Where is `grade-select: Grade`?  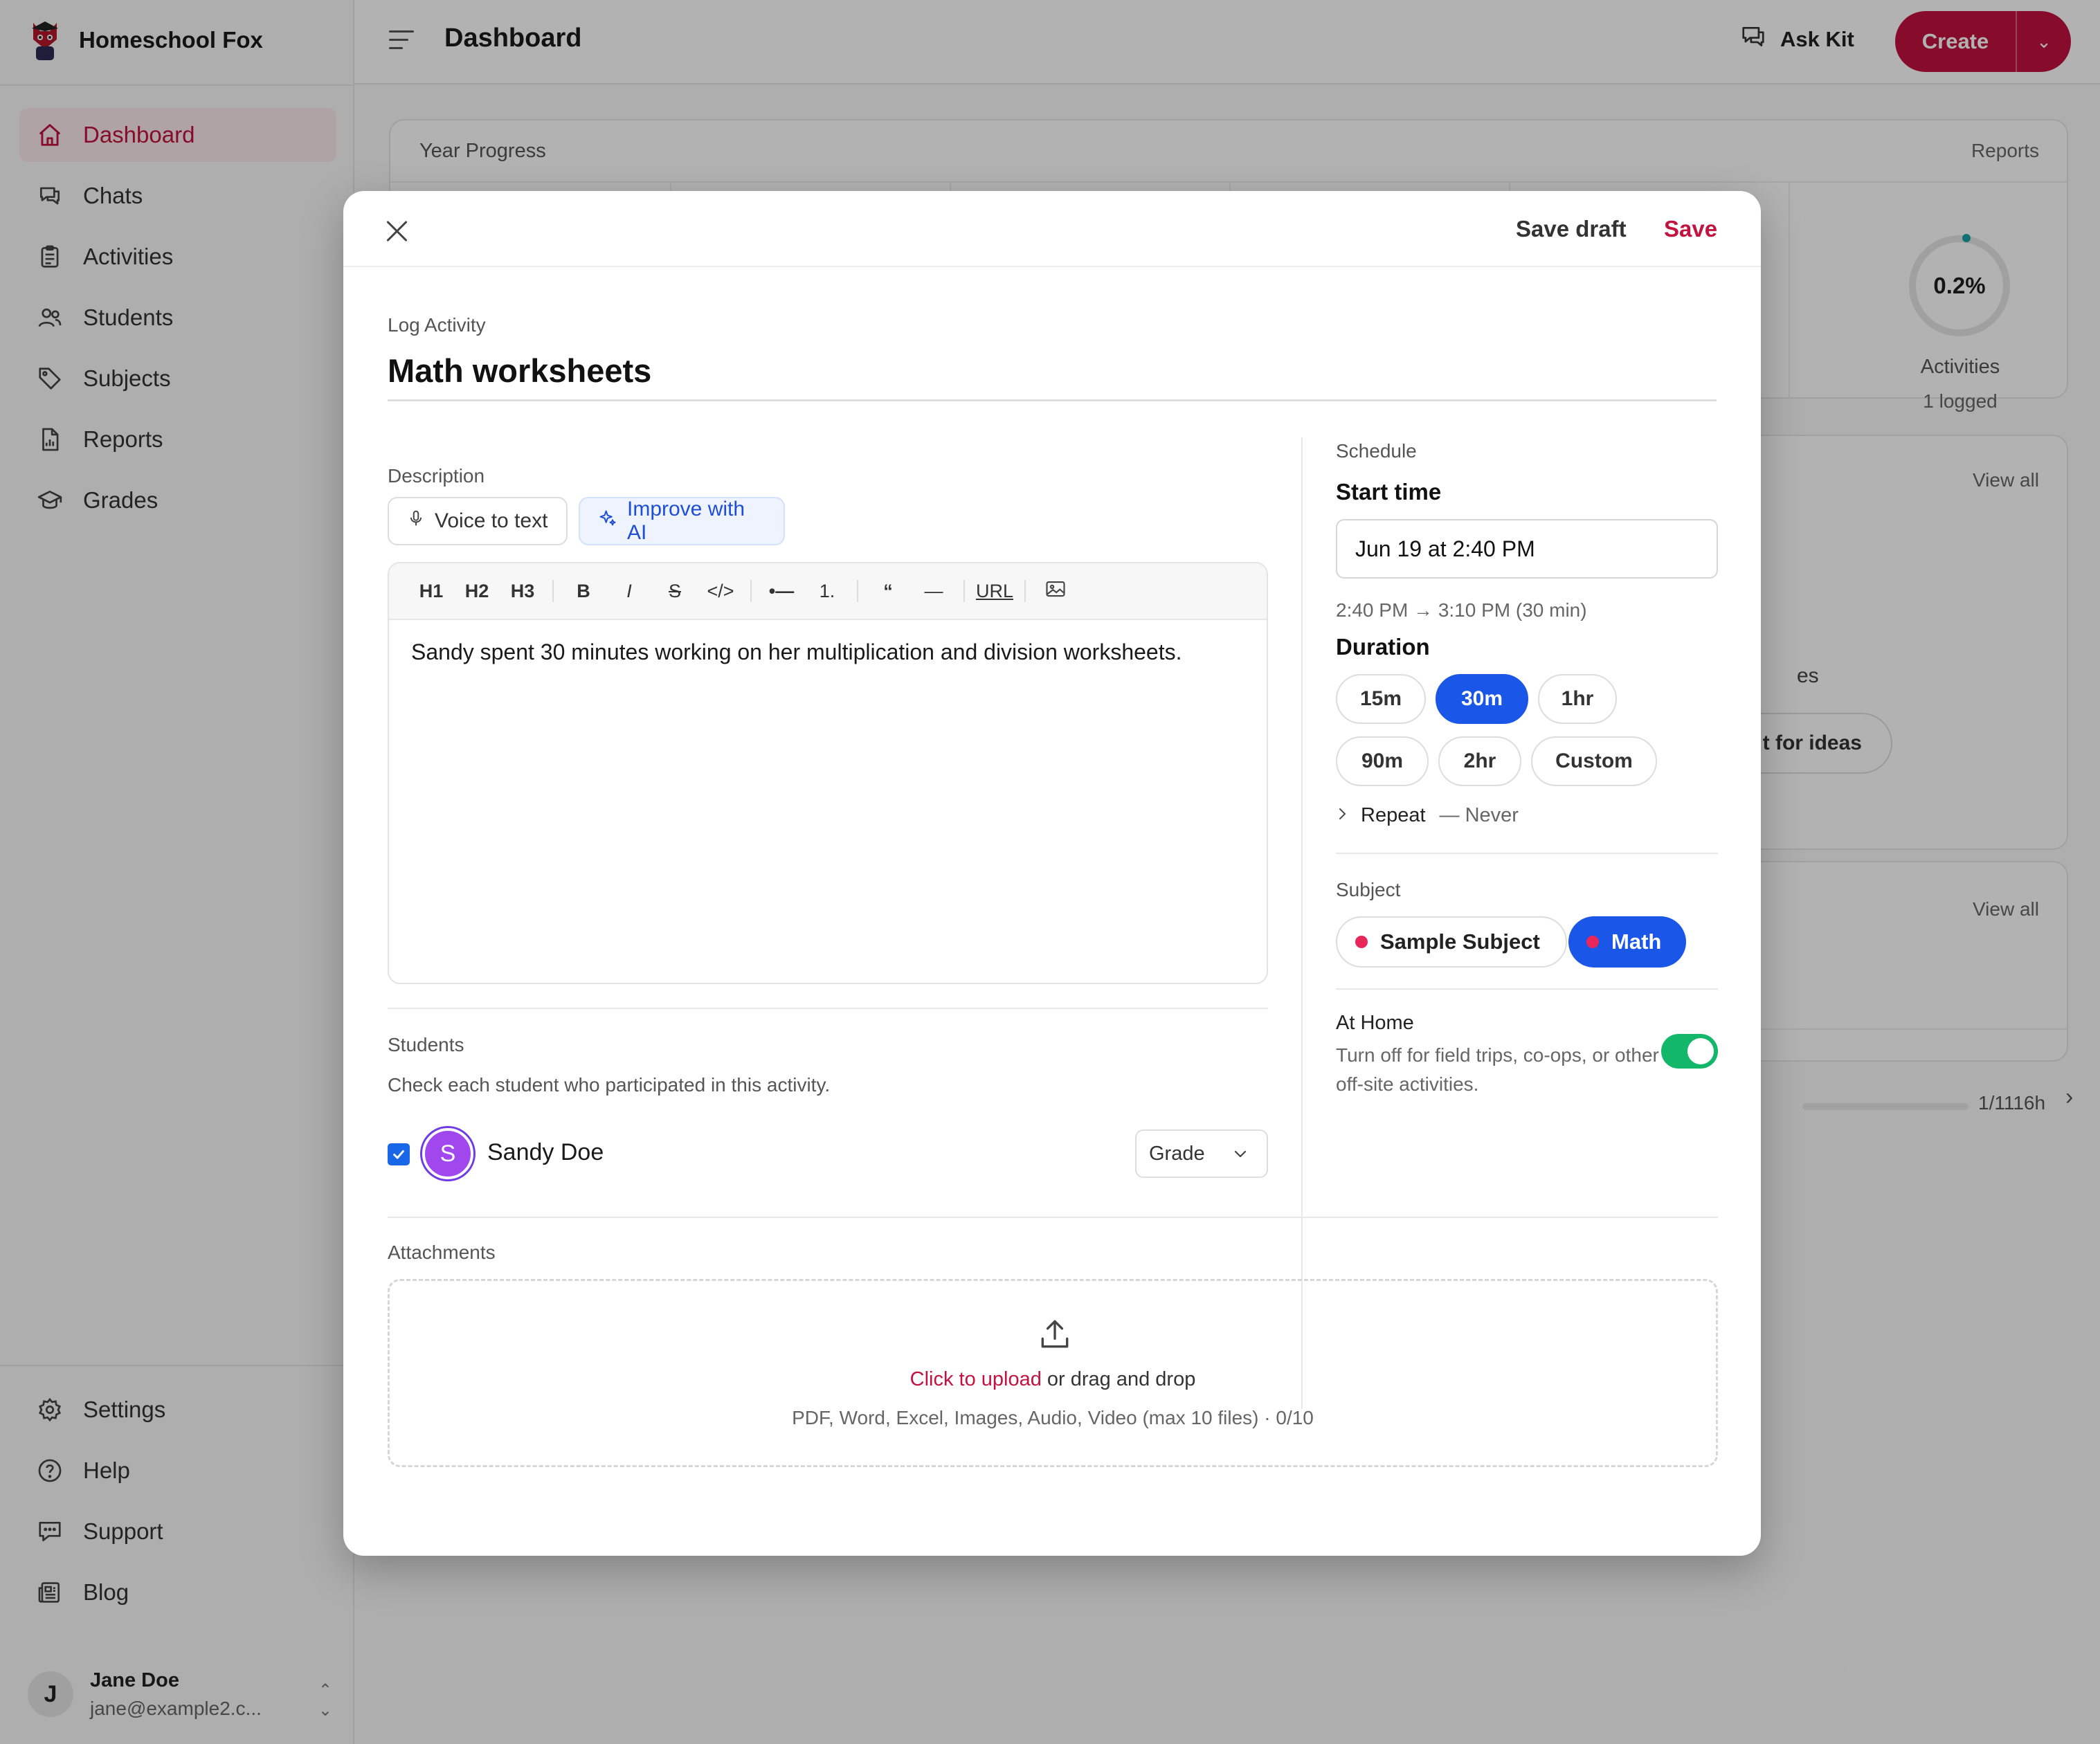 grade-select: Grade is located at coordinates (1201, 1153).